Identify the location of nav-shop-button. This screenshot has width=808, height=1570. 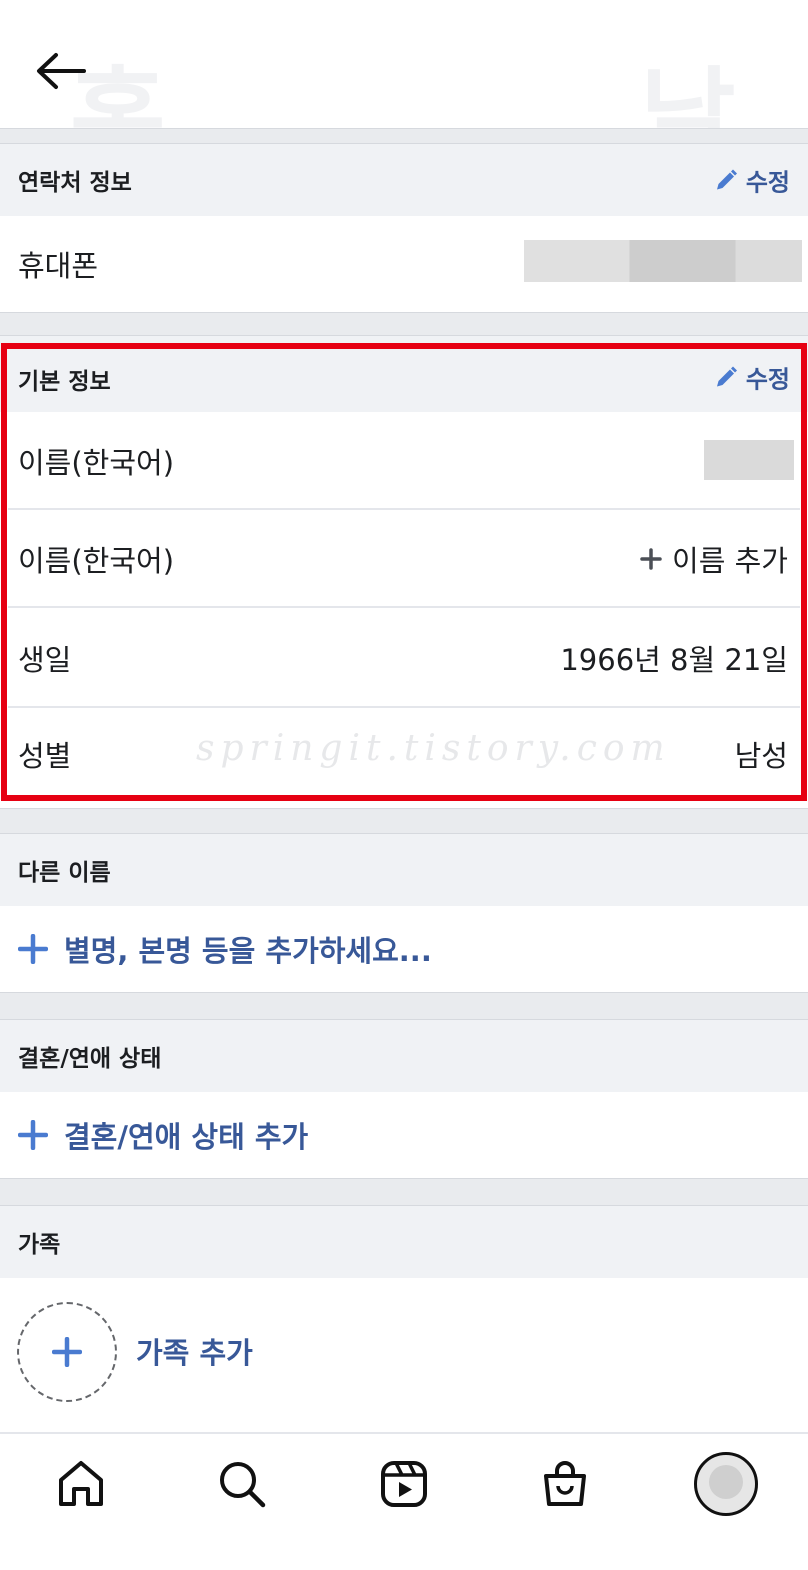
(565, 1484).